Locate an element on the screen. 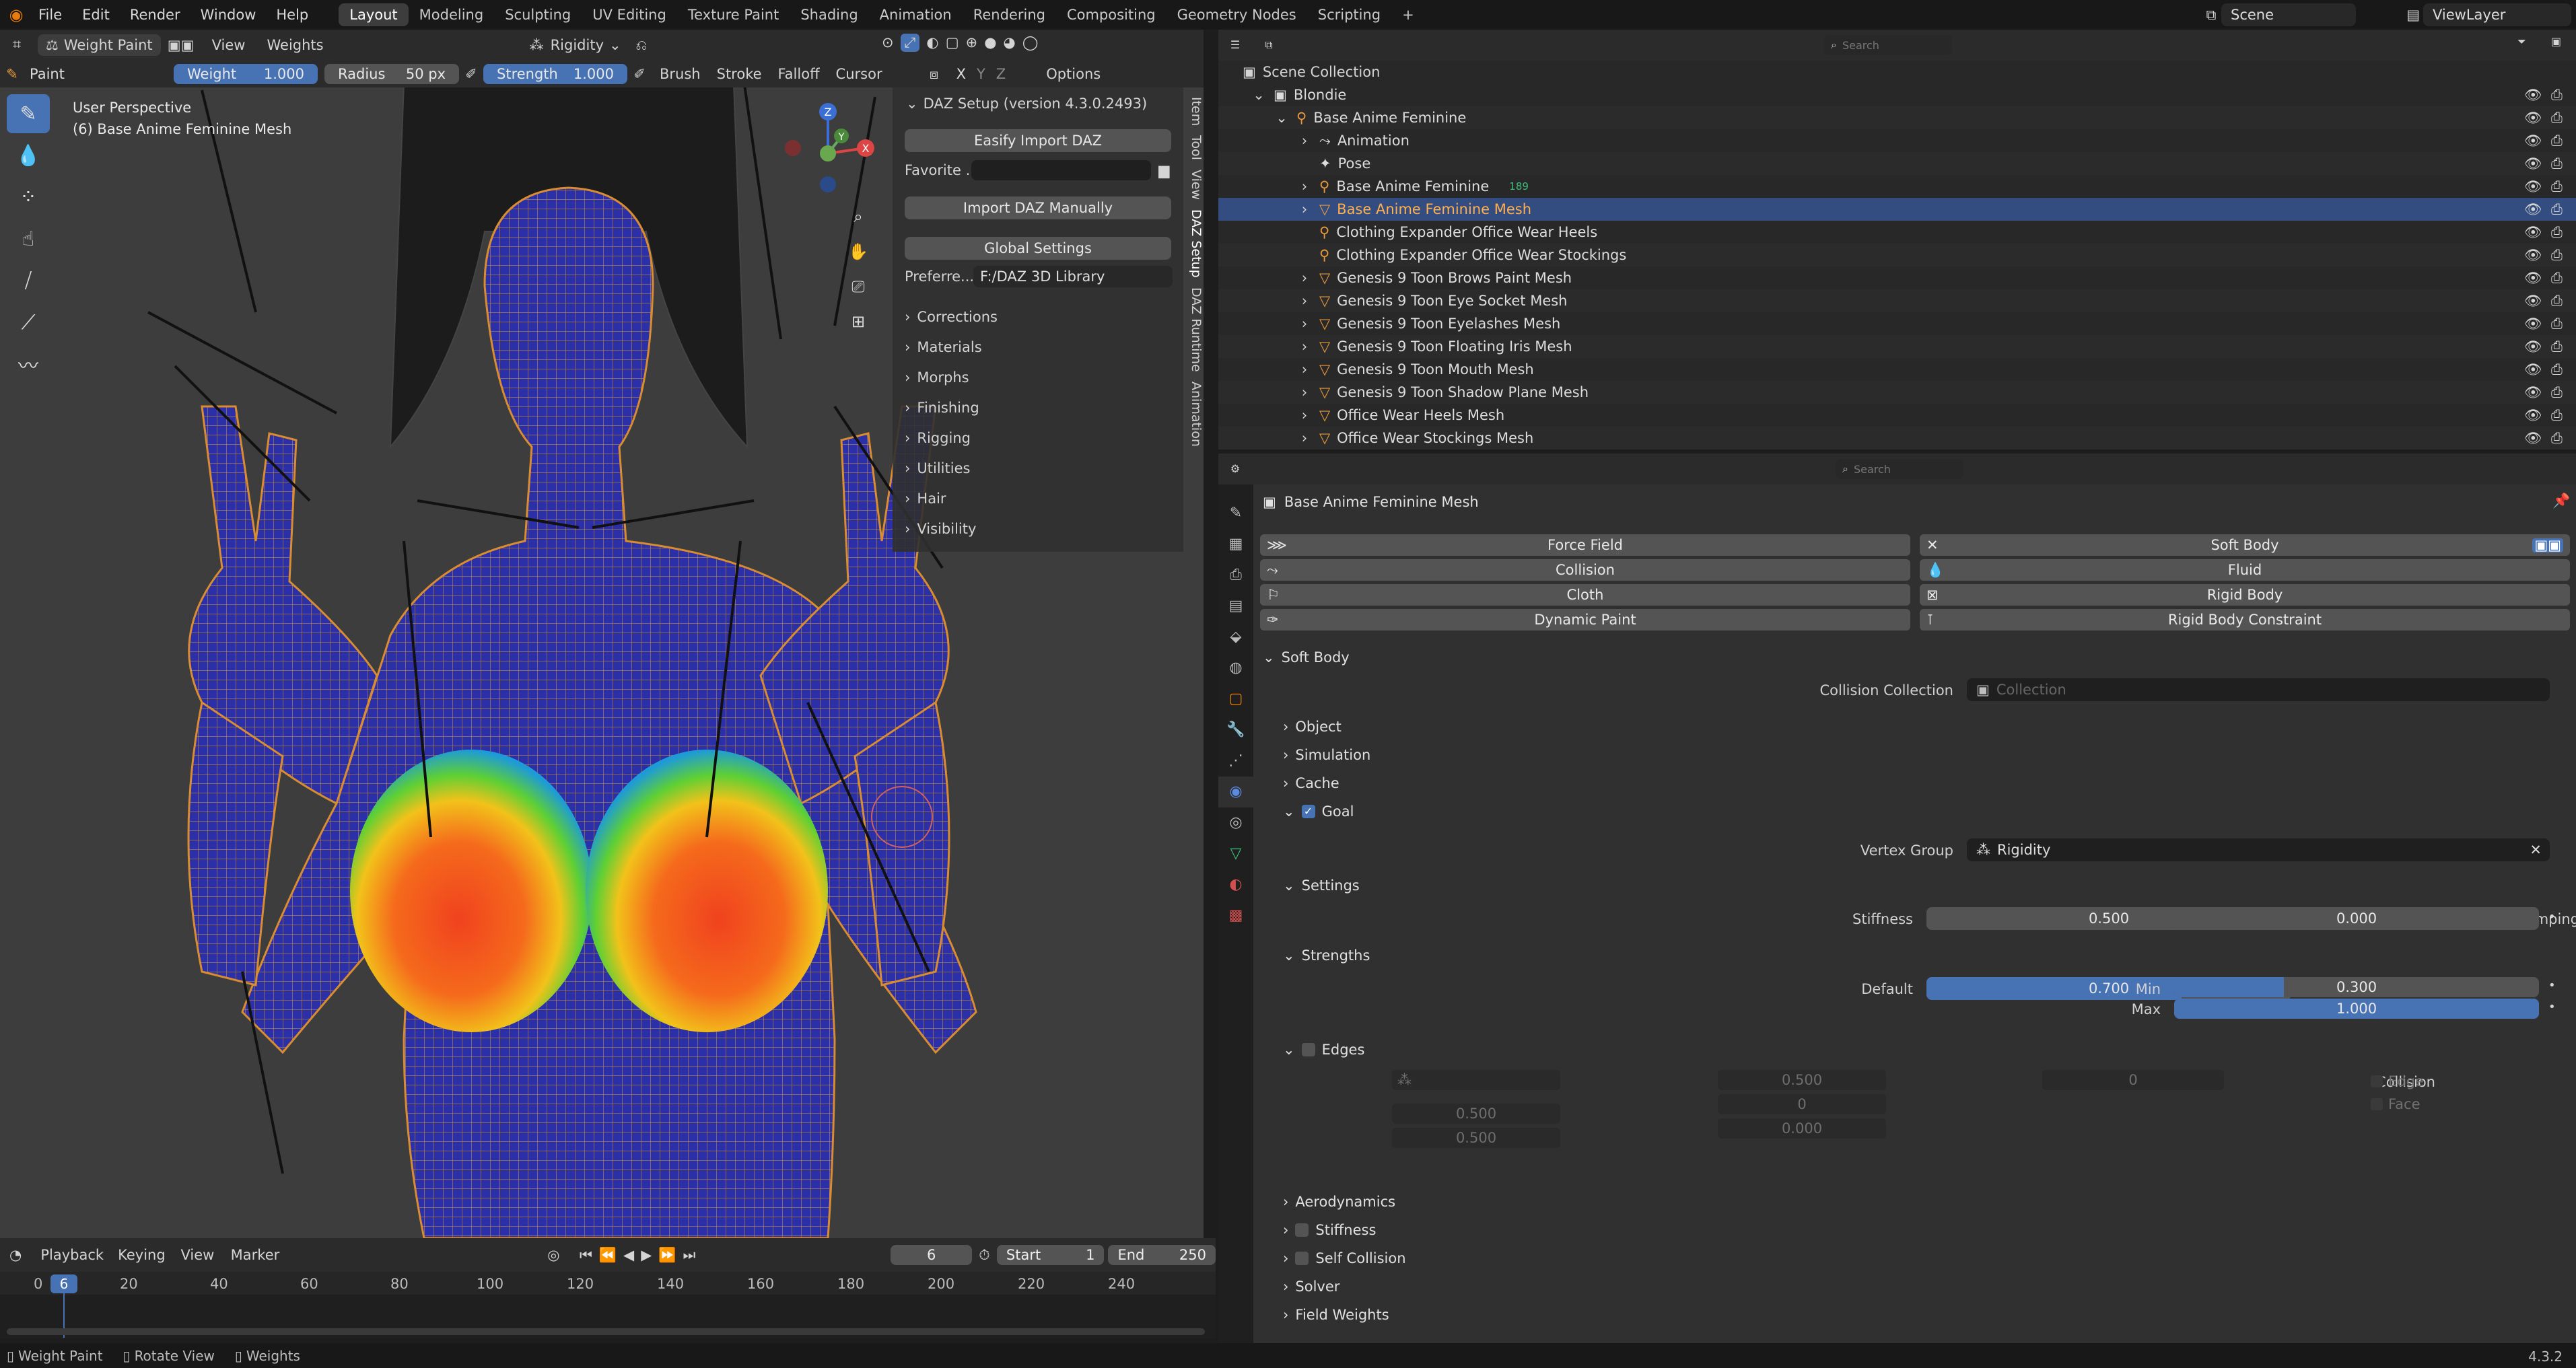 This screenshot has width=2576, height=1368. constraints-tab-icon: ◎ is located at coordinates (1235, 822).